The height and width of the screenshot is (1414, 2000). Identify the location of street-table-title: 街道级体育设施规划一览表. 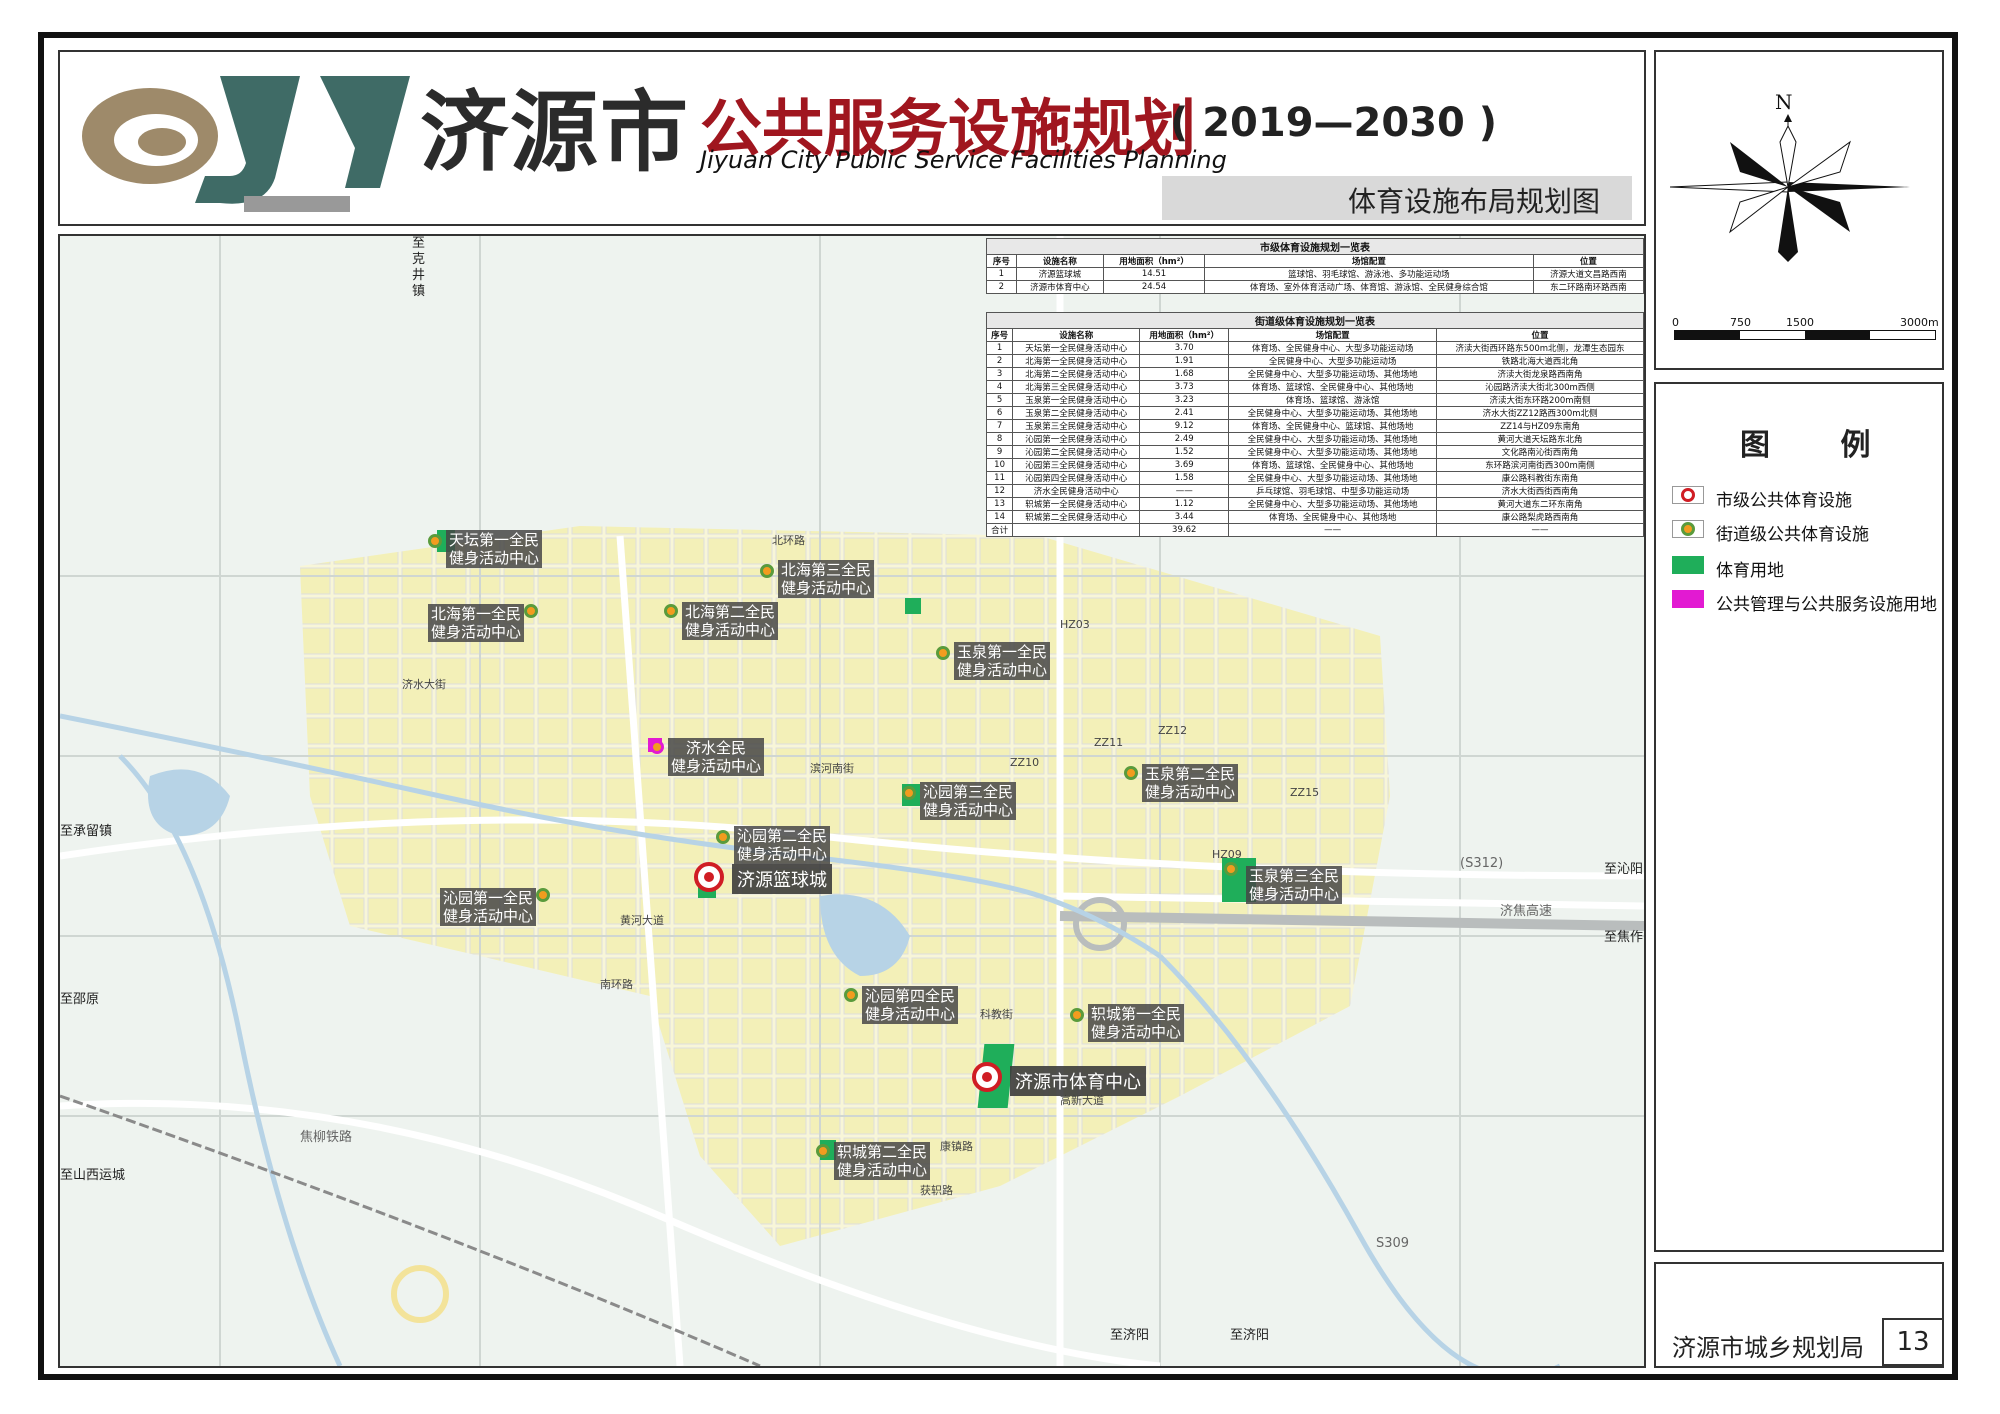
(1315, 320).